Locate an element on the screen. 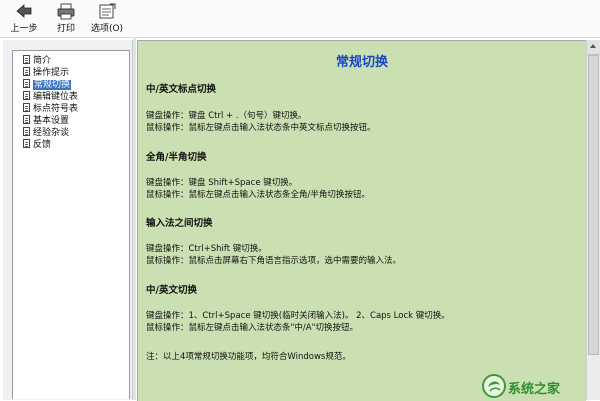 The height and width of the screenshot is (401, 600). section-line: 键盘操作：键盘 Ctrl + .（句号）键切换。 is located at coordinates (226, 116).